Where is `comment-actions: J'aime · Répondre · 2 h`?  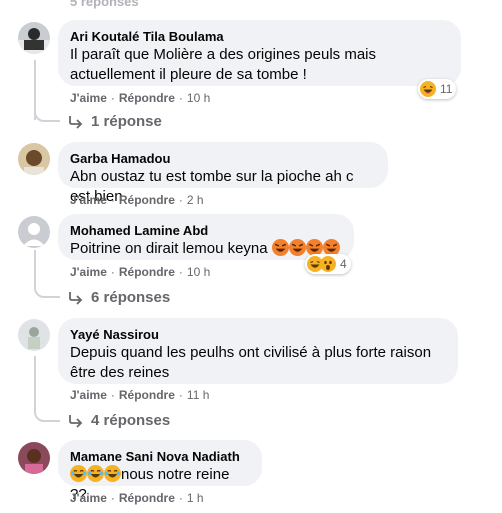 comment-actions: J'aime · Répondre · 2 h is located at coordinates (137, 200).